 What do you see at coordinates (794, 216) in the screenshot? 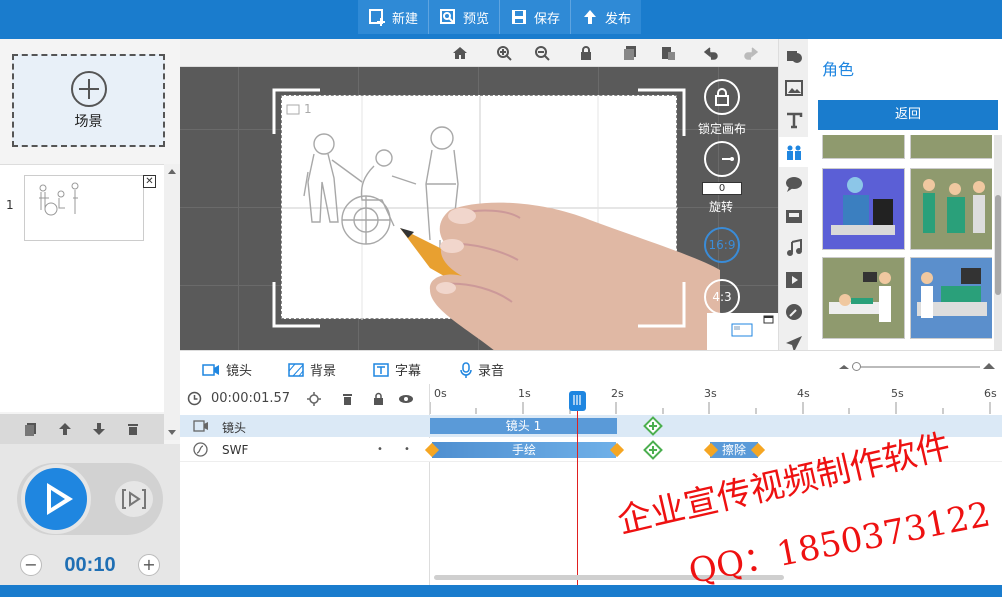
I see `inbox-icon` at bounding box center [794, 216].